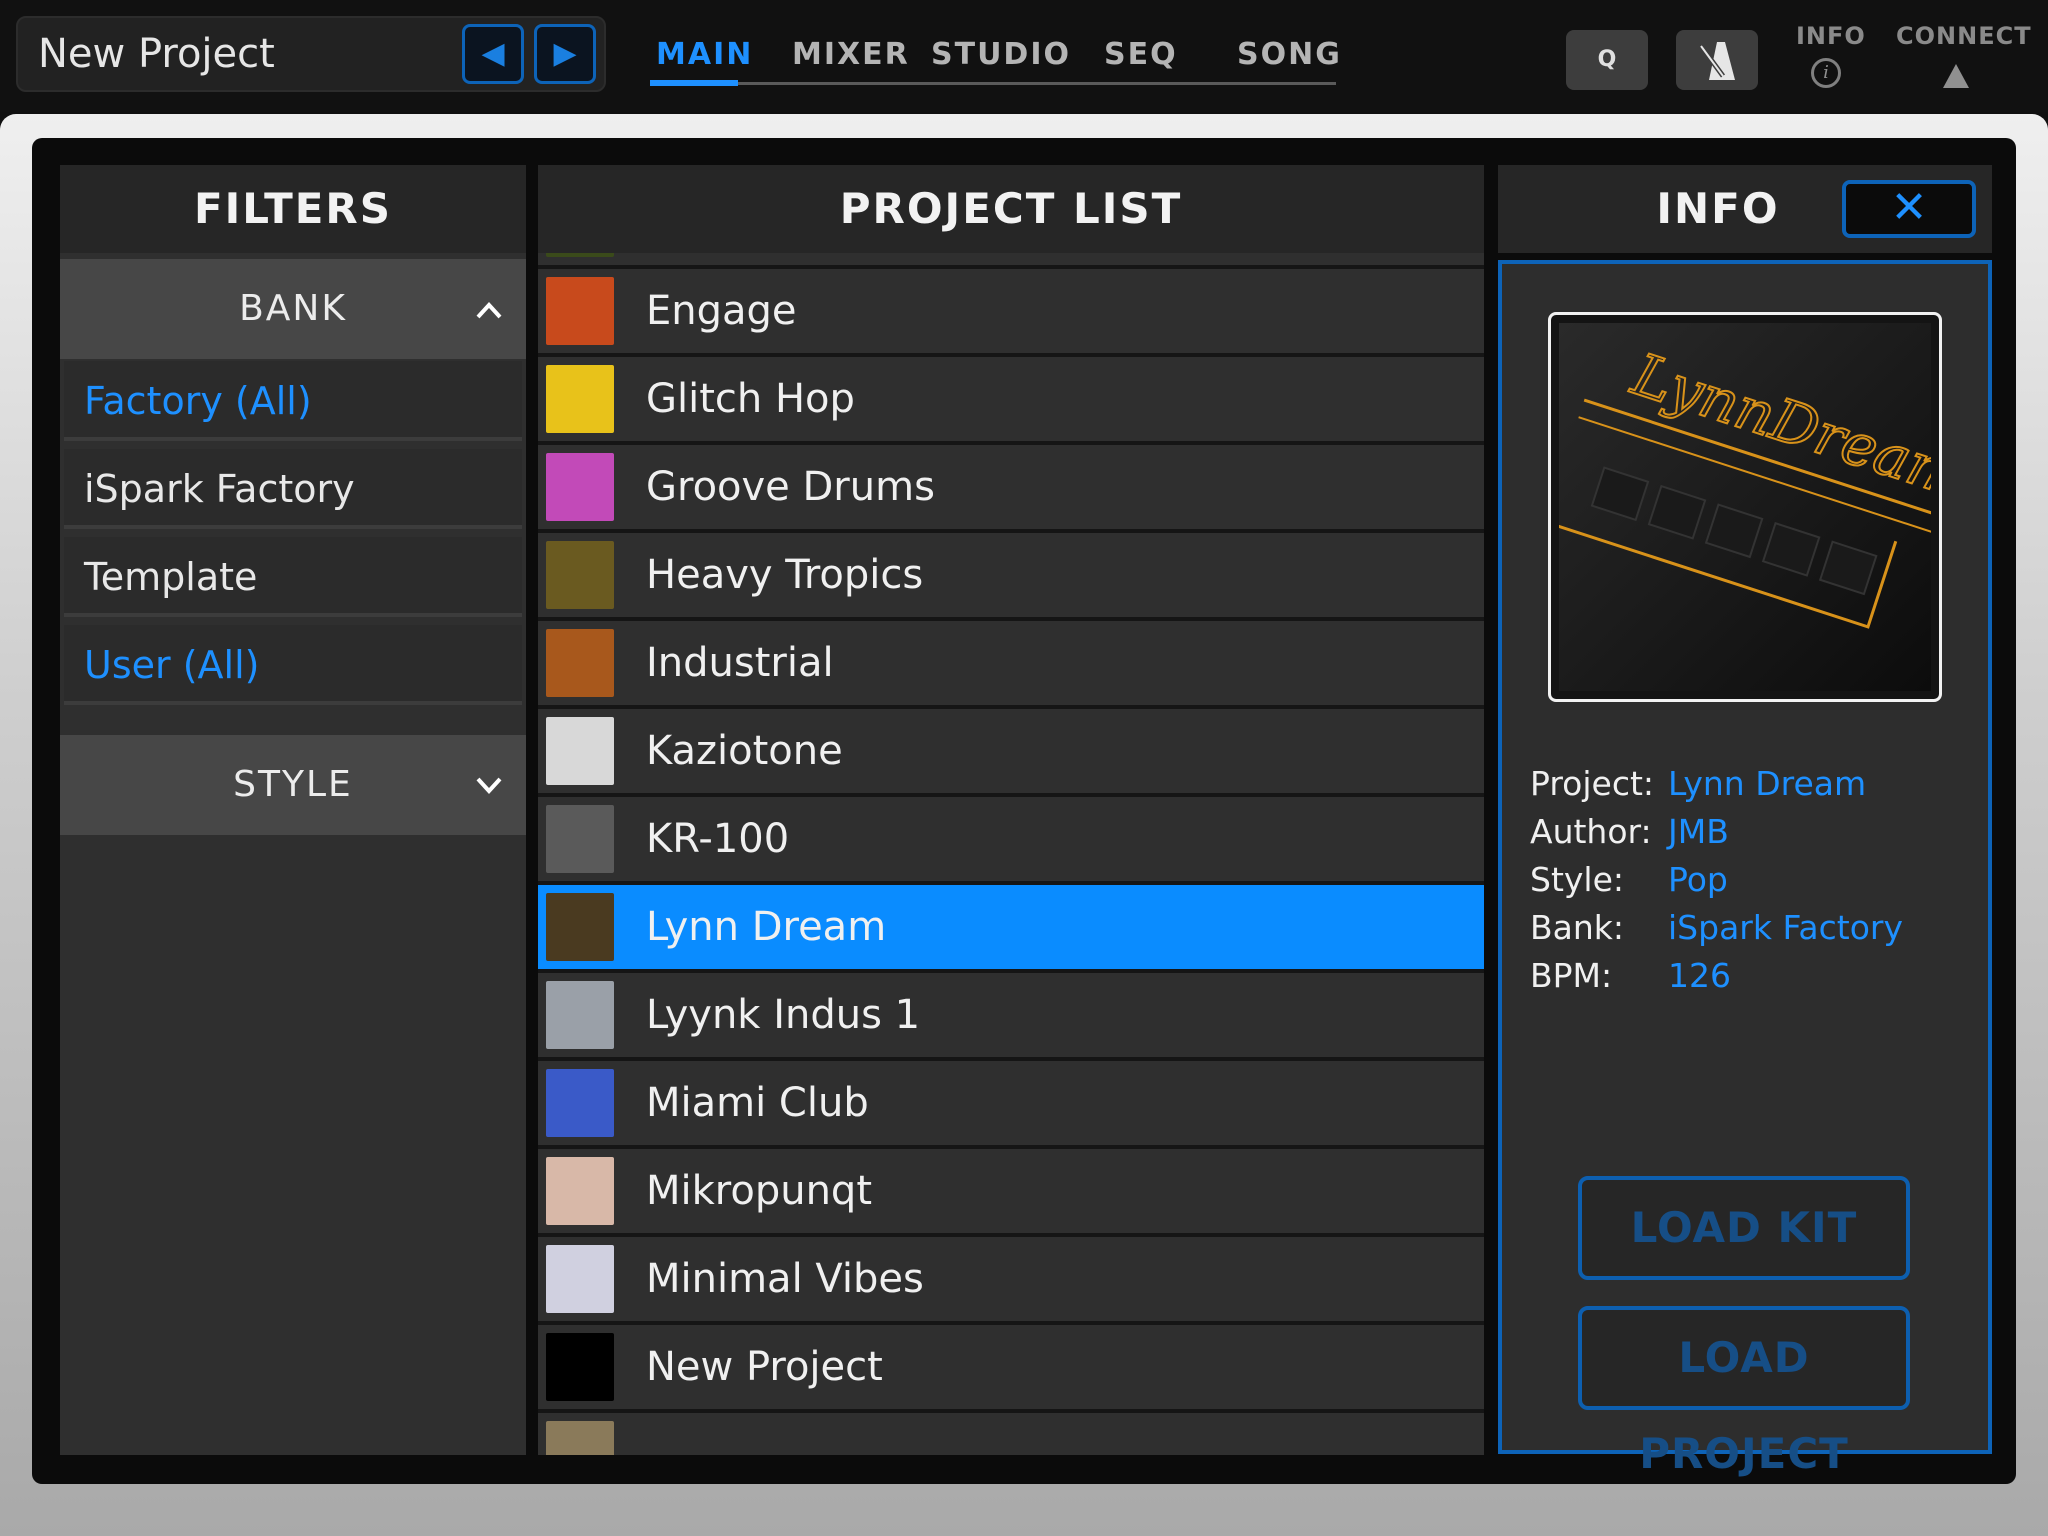 The width and height of the screenshot is (2048, 1536). I want to click on project-title: New Project, so click(156, 54).